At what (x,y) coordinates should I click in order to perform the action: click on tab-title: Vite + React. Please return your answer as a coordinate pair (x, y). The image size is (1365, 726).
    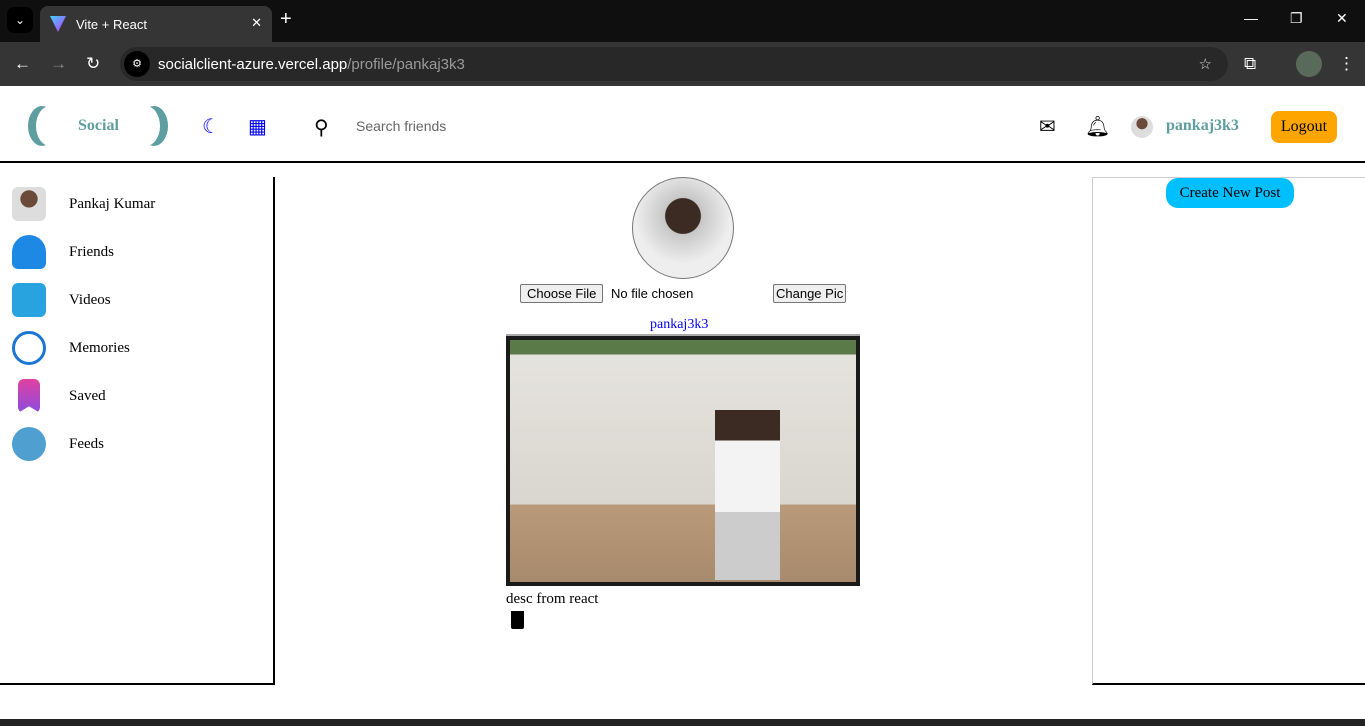
    Looking at the image, I should click on (111, 24).